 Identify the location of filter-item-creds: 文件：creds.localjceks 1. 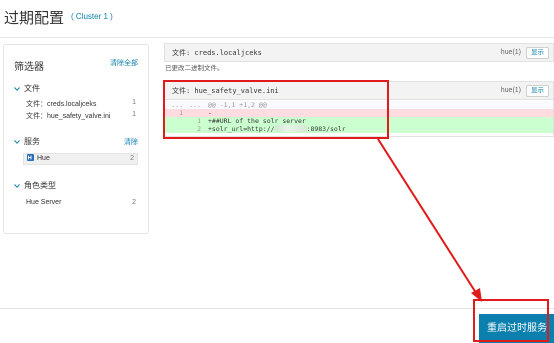
(81, 104).